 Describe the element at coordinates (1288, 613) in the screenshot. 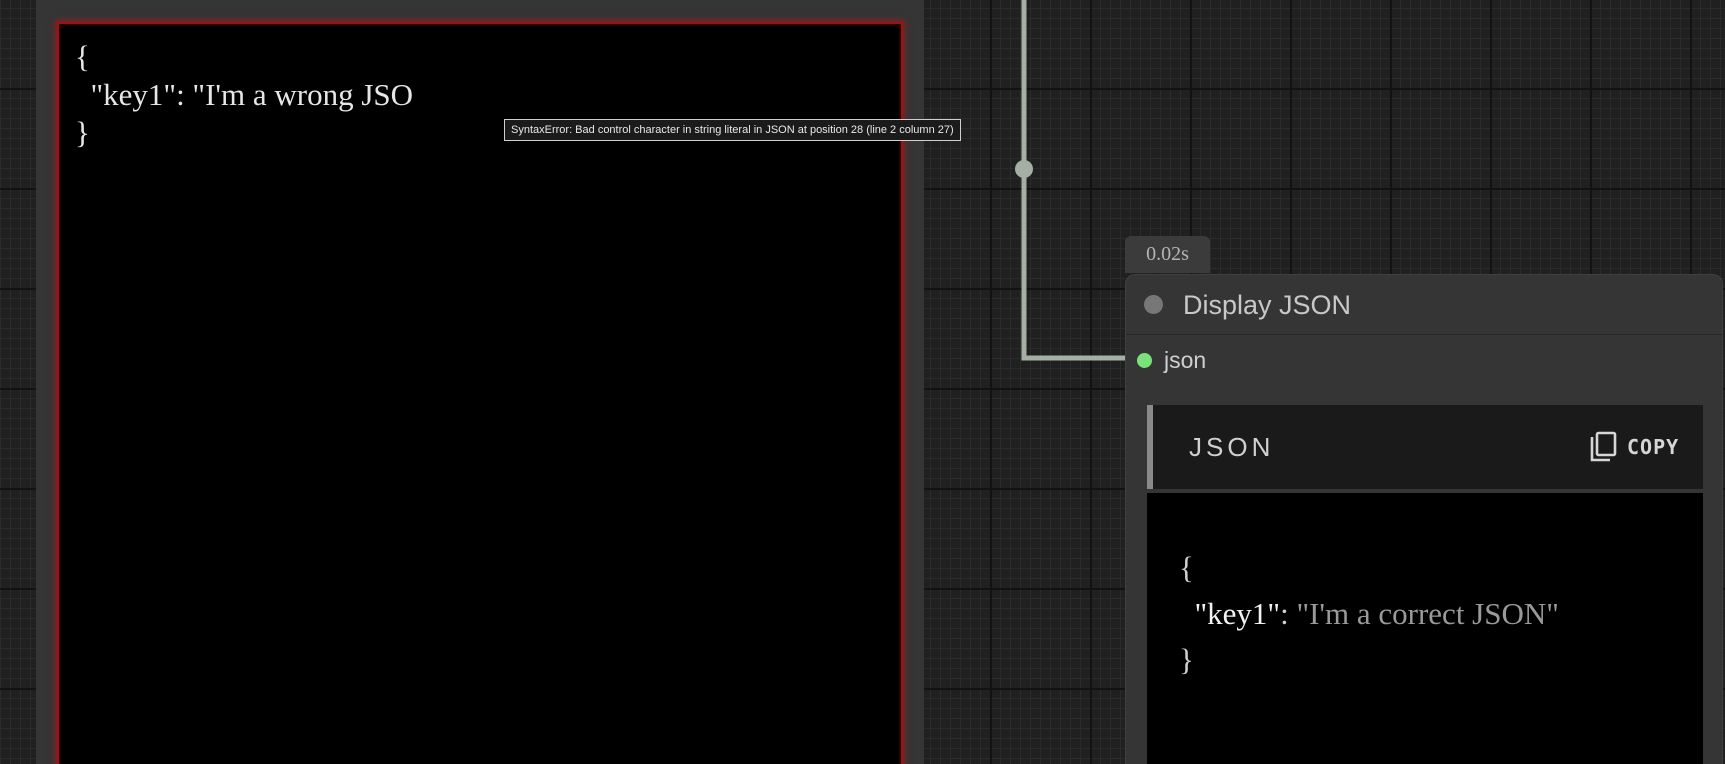

I see `json-colon: :` at that location.